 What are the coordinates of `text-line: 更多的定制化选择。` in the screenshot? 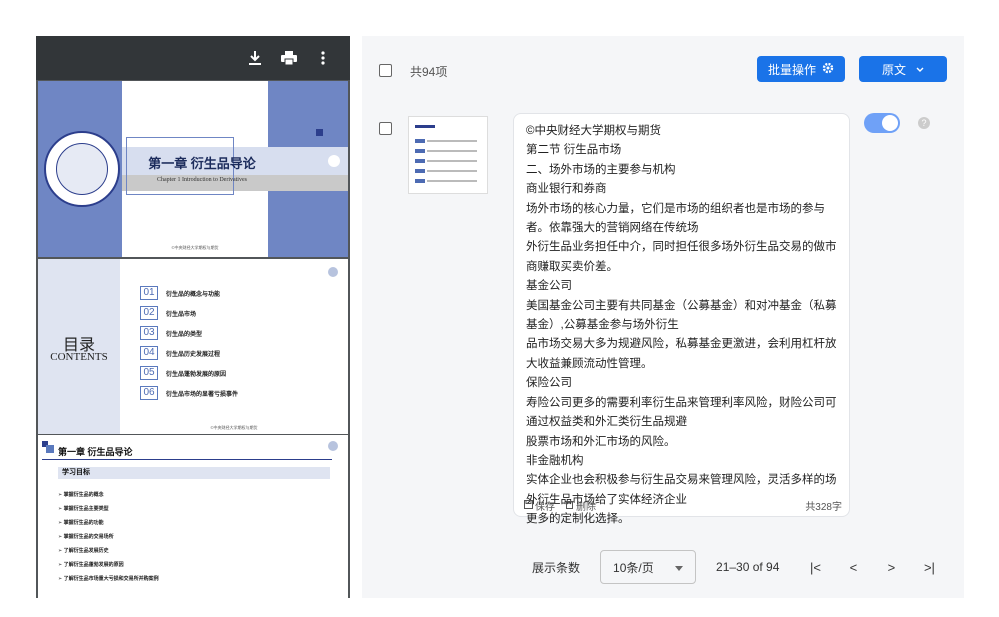 It's located at (578, 519).